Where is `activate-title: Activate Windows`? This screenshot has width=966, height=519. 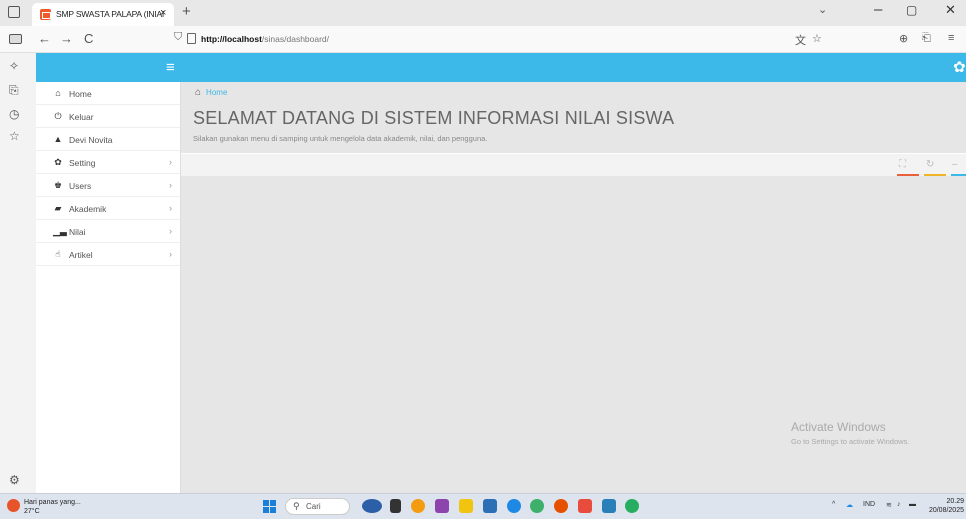 activate-title: Activate Windows is located at coordinates (838, 427).